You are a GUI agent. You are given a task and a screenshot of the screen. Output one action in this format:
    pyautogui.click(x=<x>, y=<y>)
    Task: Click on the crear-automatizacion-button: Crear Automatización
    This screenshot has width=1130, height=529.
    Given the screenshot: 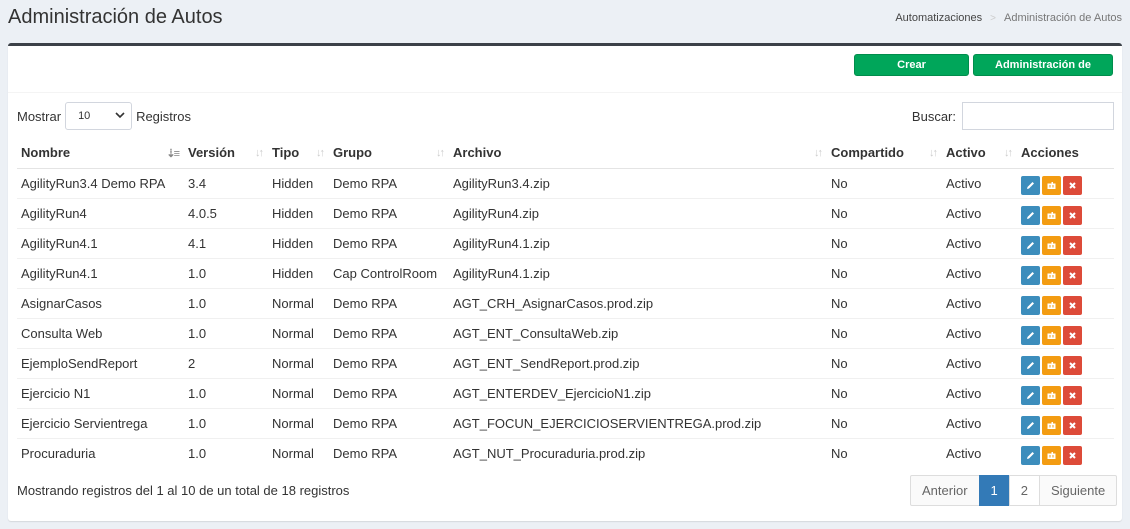 What is the action you would take?
    pyautogui.click(x=911, y=72)
    